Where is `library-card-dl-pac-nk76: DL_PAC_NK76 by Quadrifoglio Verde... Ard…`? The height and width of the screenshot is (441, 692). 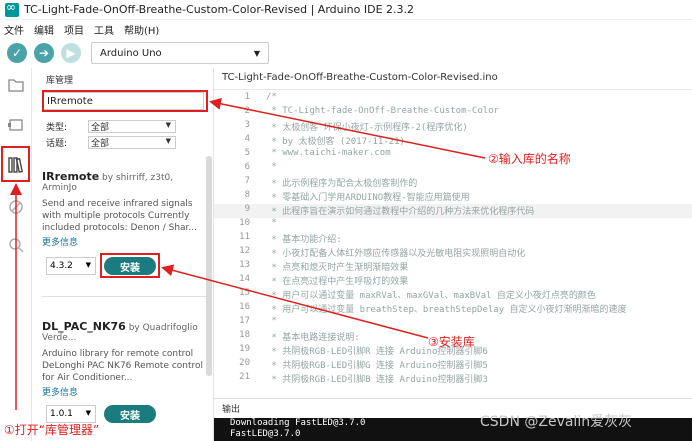
library-card-dl-pac-nk76: DL_PAC_NK76 by Quadrifoglio Verde... Ard… is located at coordinates (125, 359).